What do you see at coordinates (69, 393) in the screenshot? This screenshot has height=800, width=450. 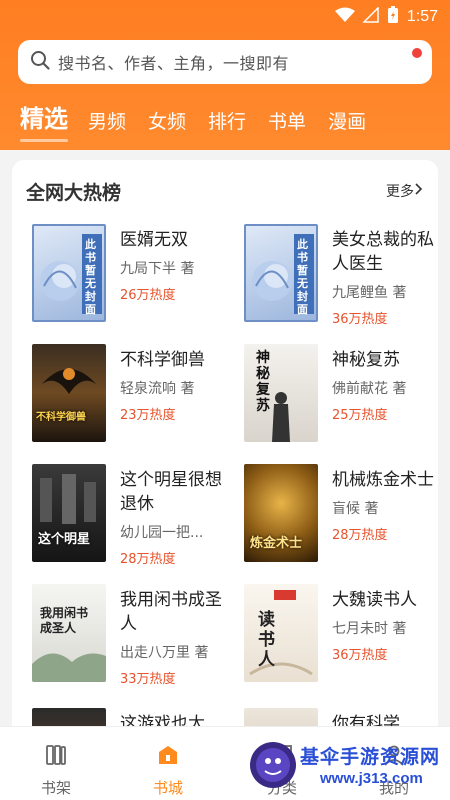 I see `book-cover: 不科学御兽` at bounding box center [69, 393].